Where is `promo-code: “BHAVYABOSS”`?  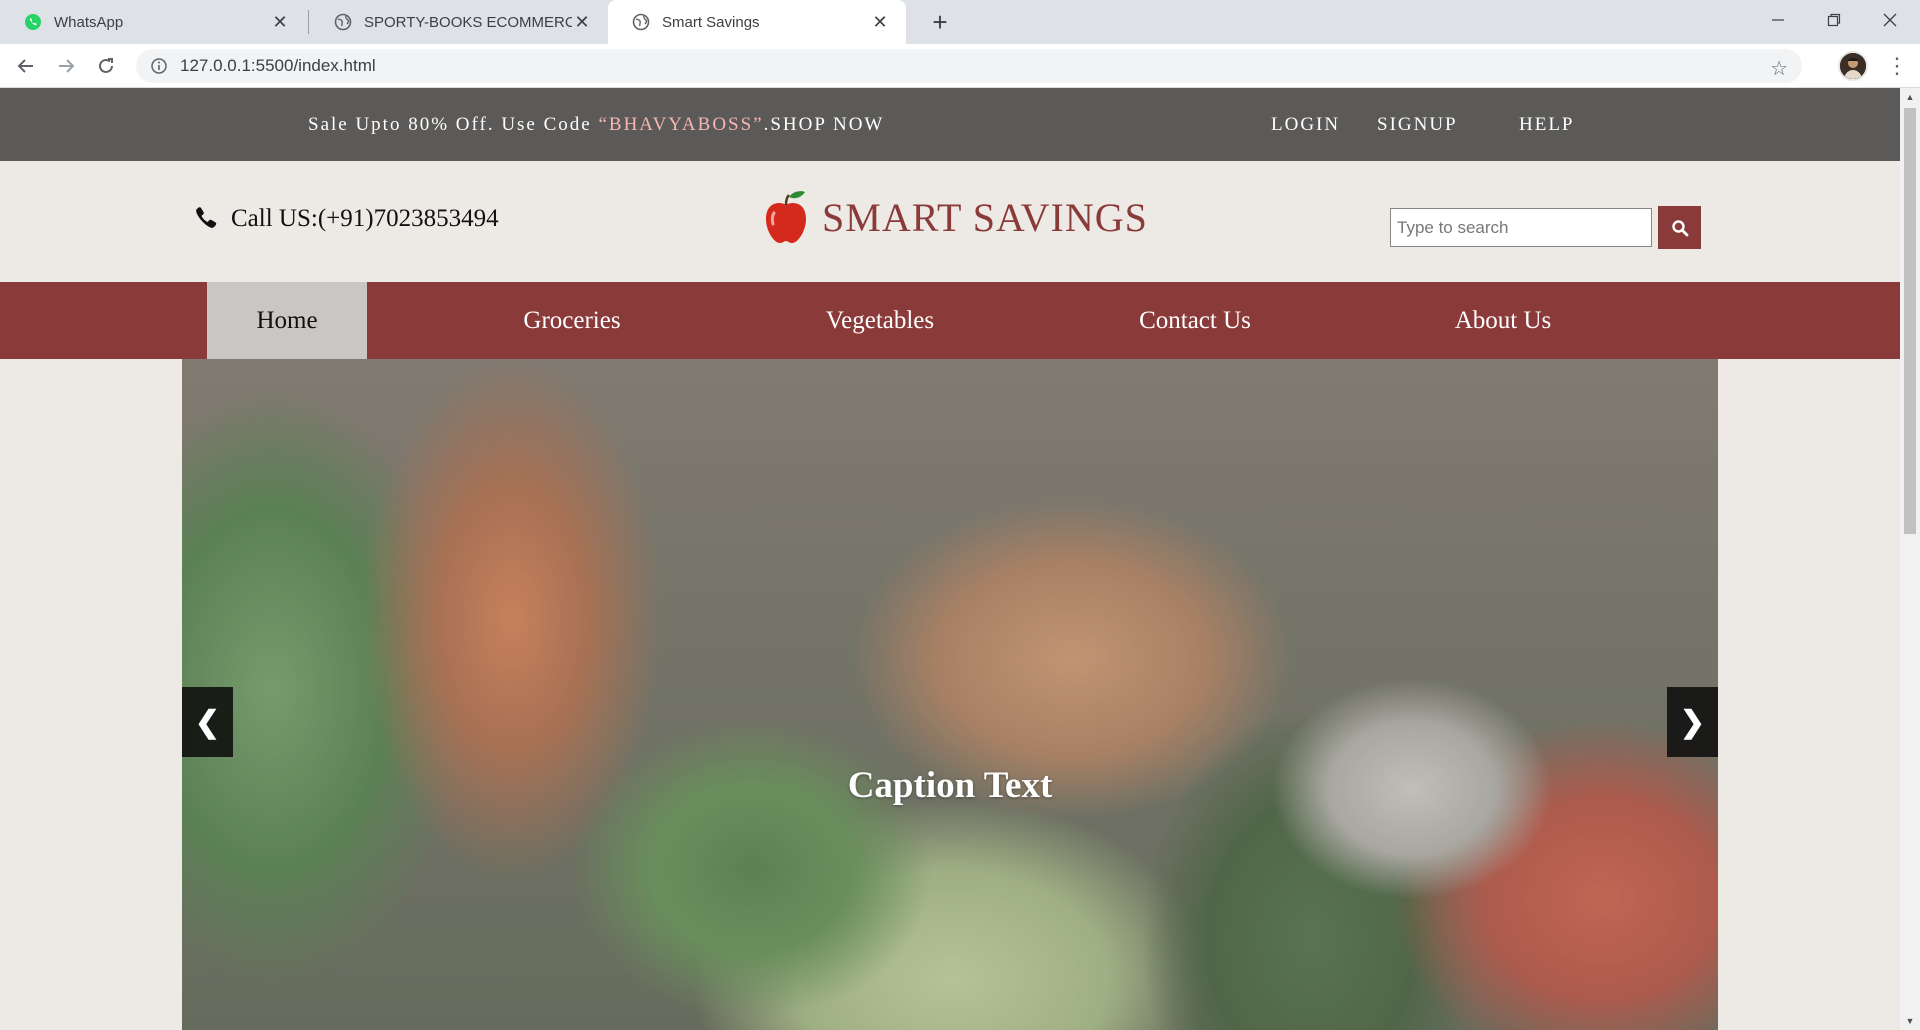 promo-code: “BHAVYABOSS” is located at coordinates (681, 124).